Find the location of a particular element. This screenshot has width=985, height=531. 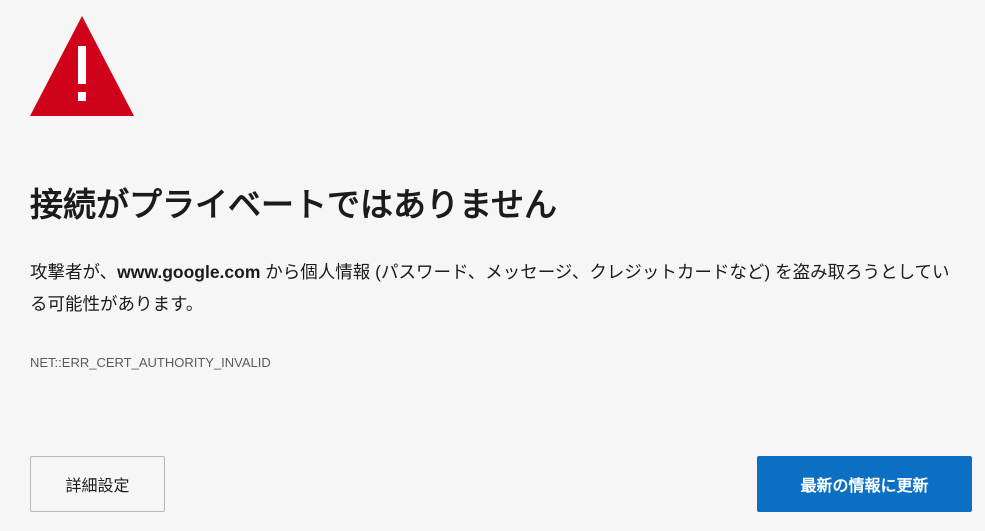

refresh-button: 最新の情報に更新 is located at coordinates (864, 484).